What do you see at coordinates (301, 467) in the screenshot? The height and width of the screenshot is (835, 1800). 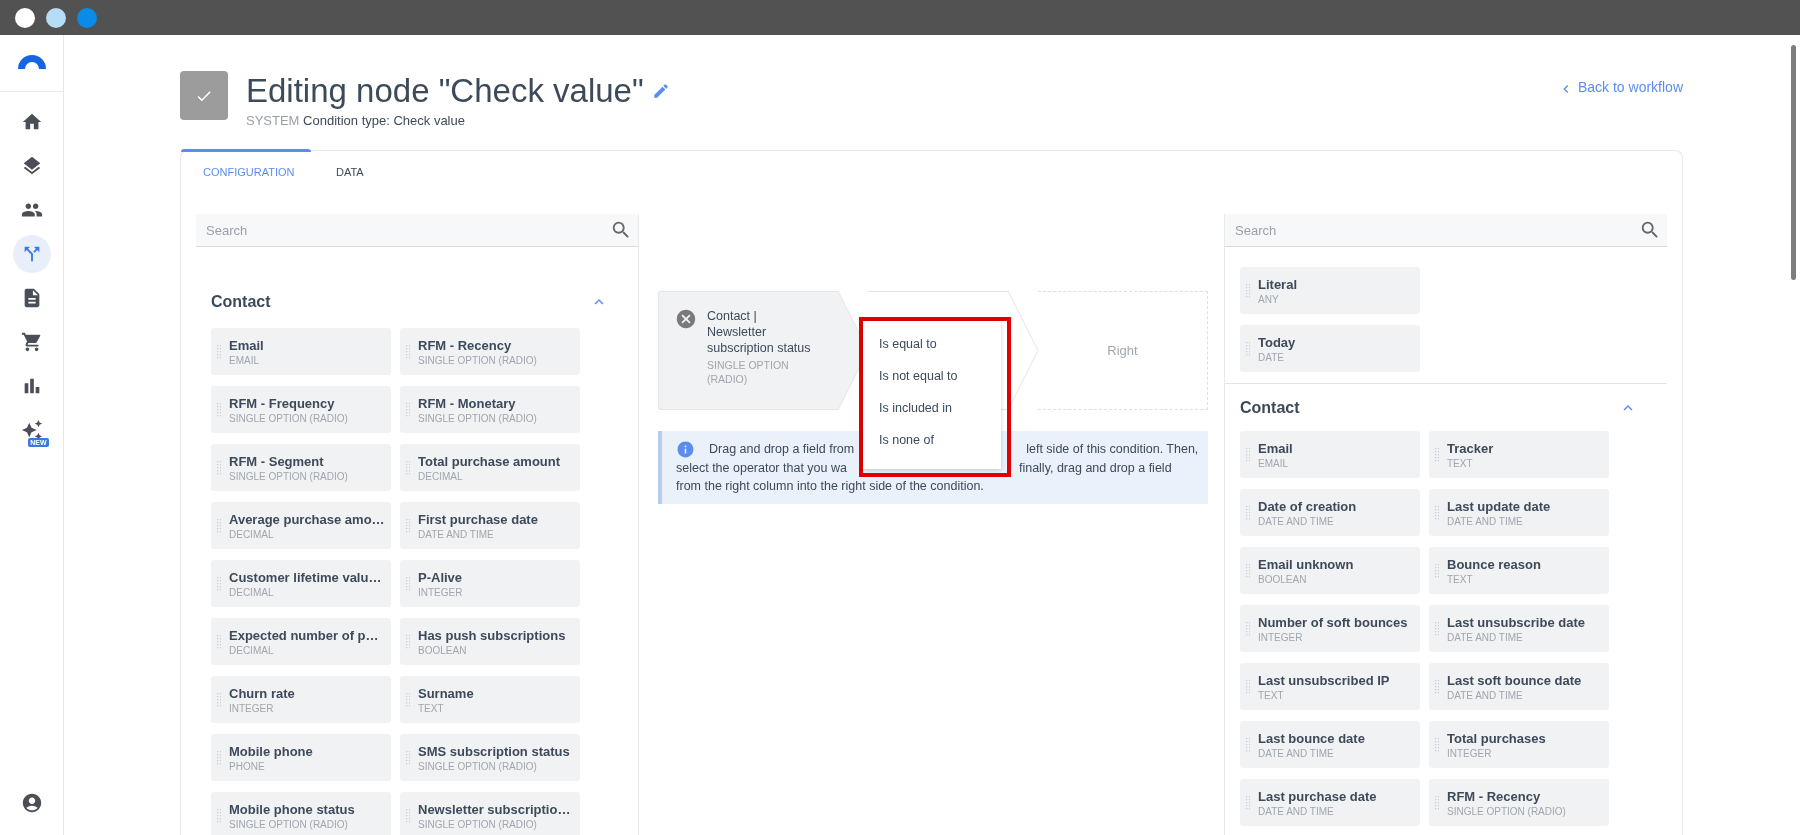 I see `field-card: RFM - Segment SINGLE OPTION (RADIO)` at bounding box center [301, 467].